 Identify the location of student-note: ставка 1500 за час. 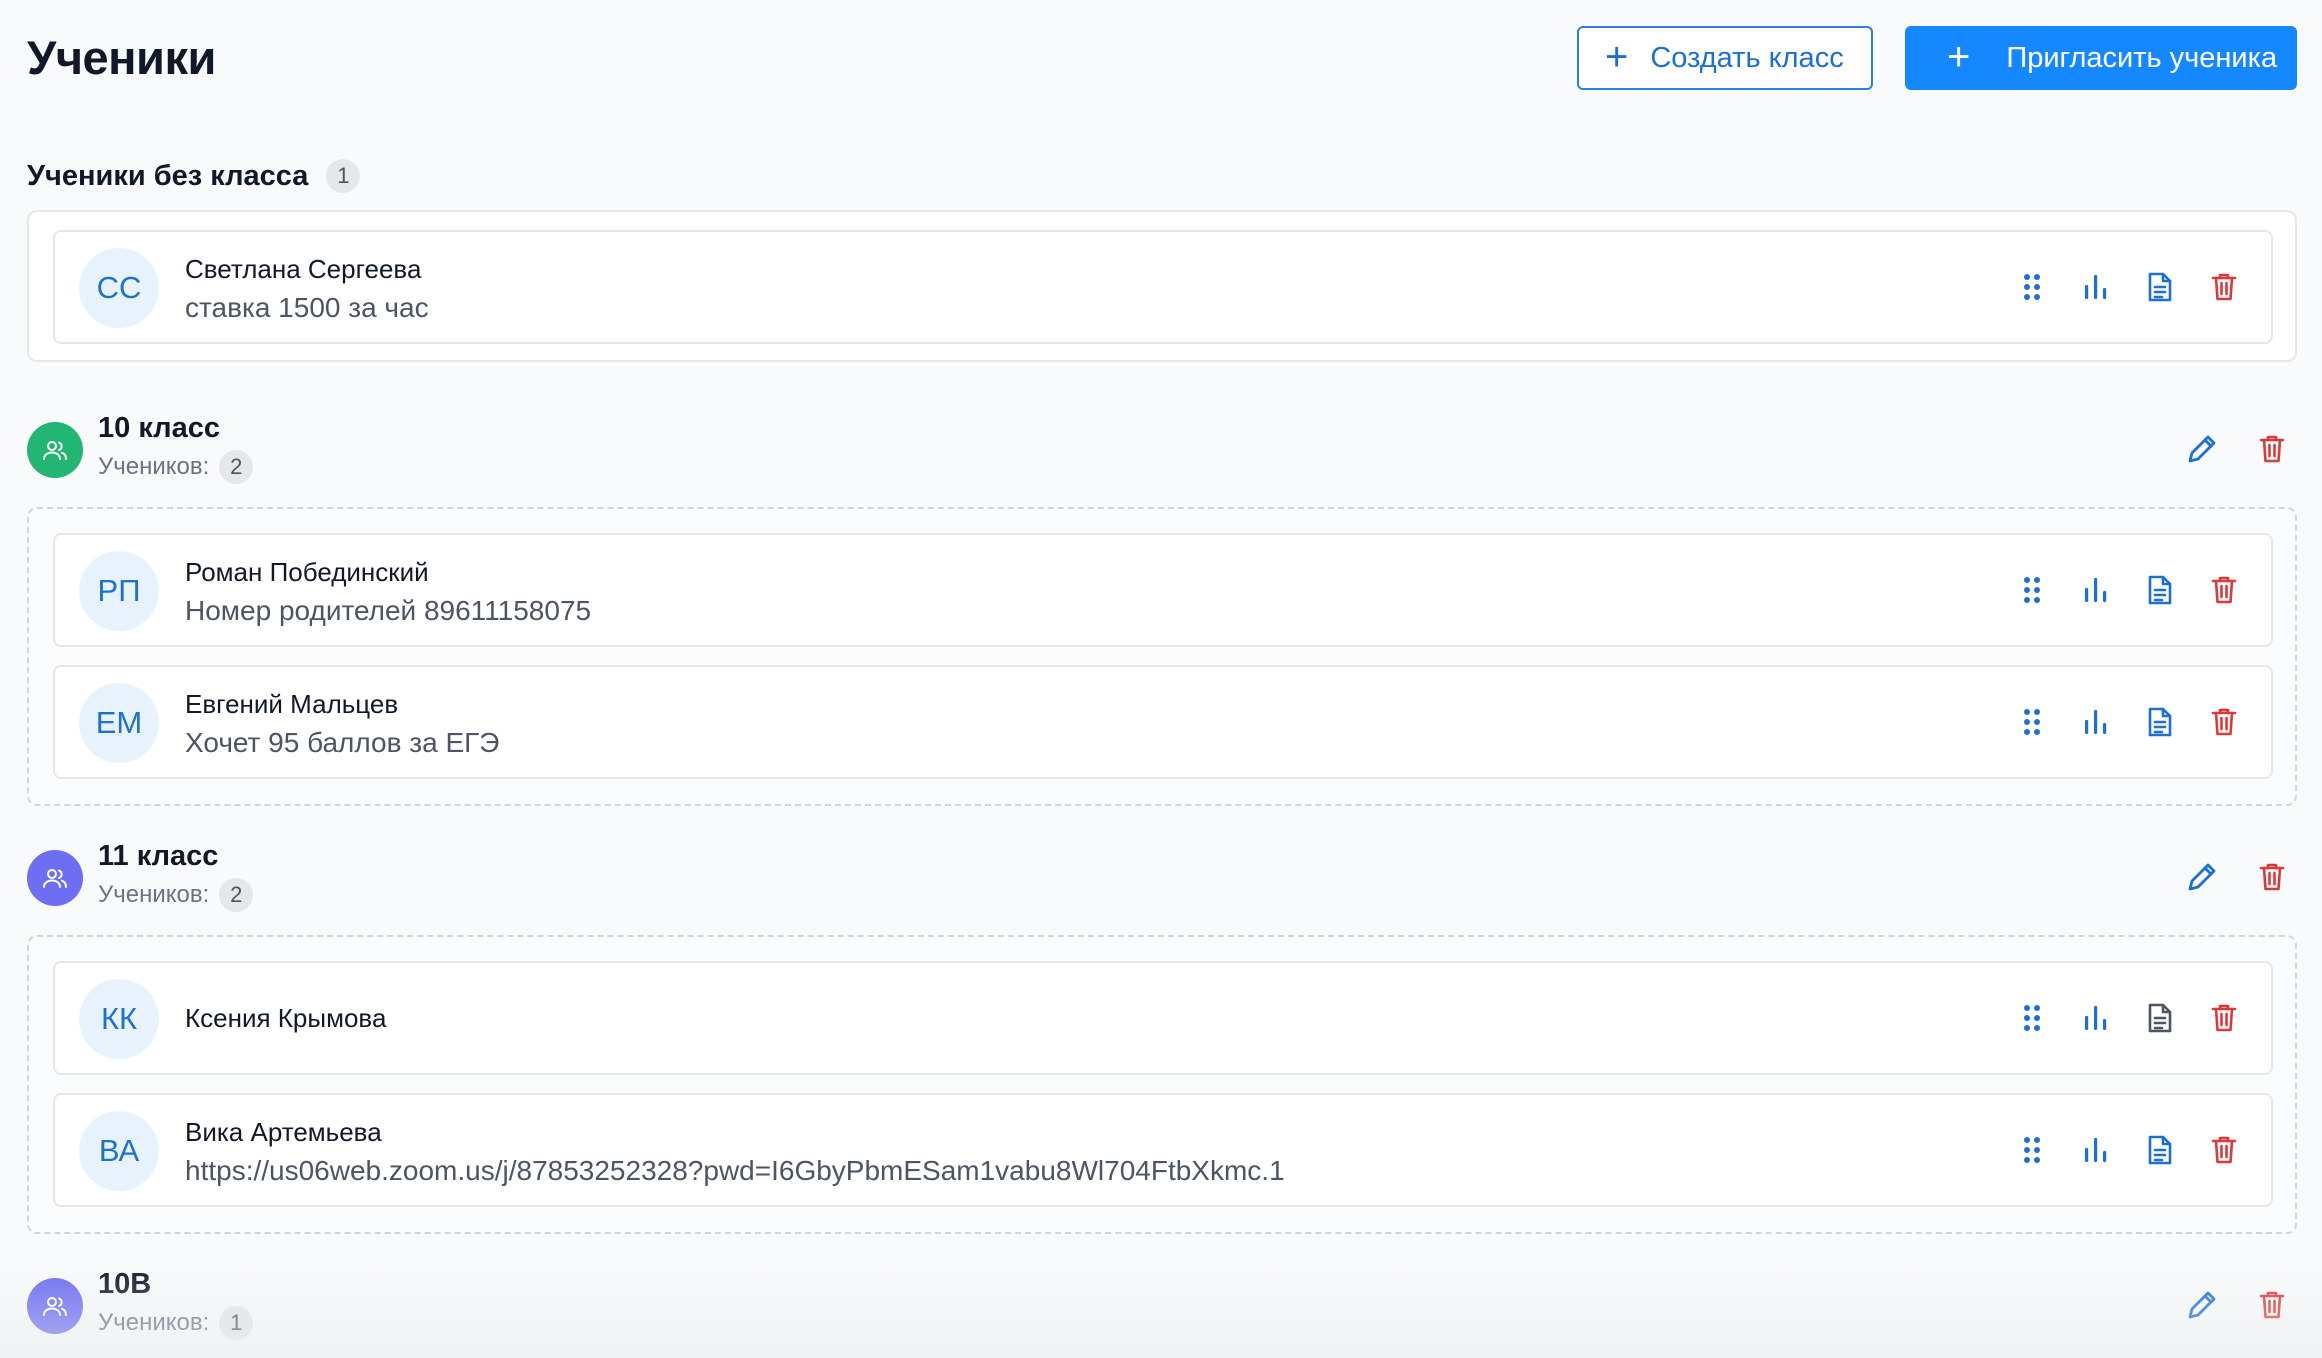
(307, 307).